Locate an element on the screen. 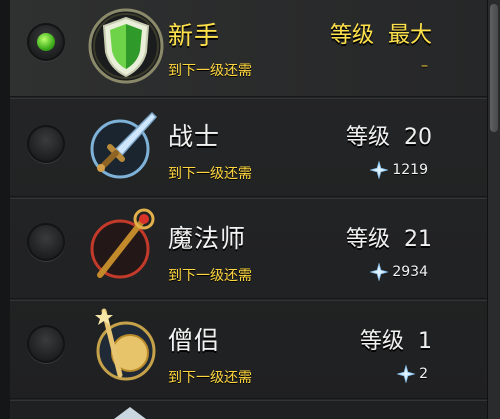 This screenshot has height=419, width=500. class-row-partial is located at coordinates (249, 410).